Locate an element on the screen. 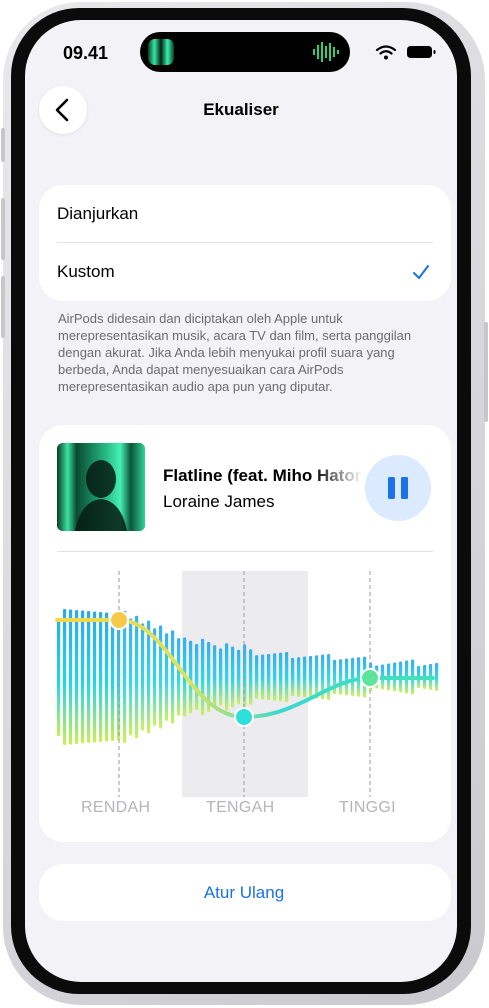 The width and height of the screenshot is (489, 1008). island-album-art is located at coordinates (161, 52).